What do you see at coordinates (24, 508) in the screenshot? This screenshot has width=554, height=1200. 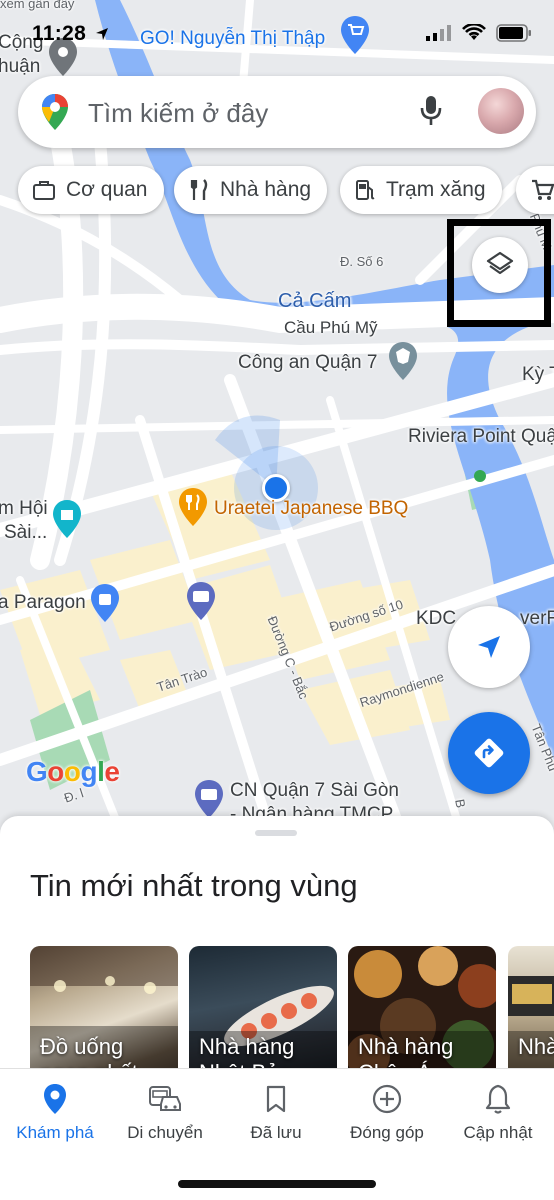 I see `map-label: m Hội` at bounding box center [24, 508].